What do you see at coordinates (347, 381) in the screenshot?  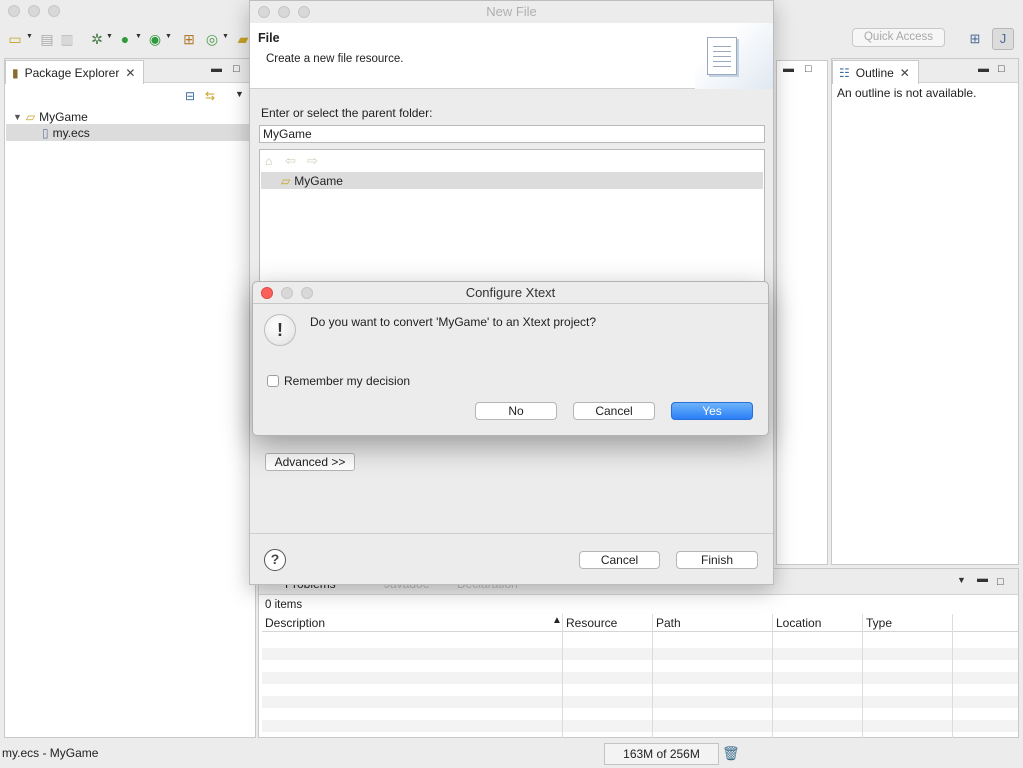 I see `remember-decision-label: Remember my decision` at bounding box center [347, 381].